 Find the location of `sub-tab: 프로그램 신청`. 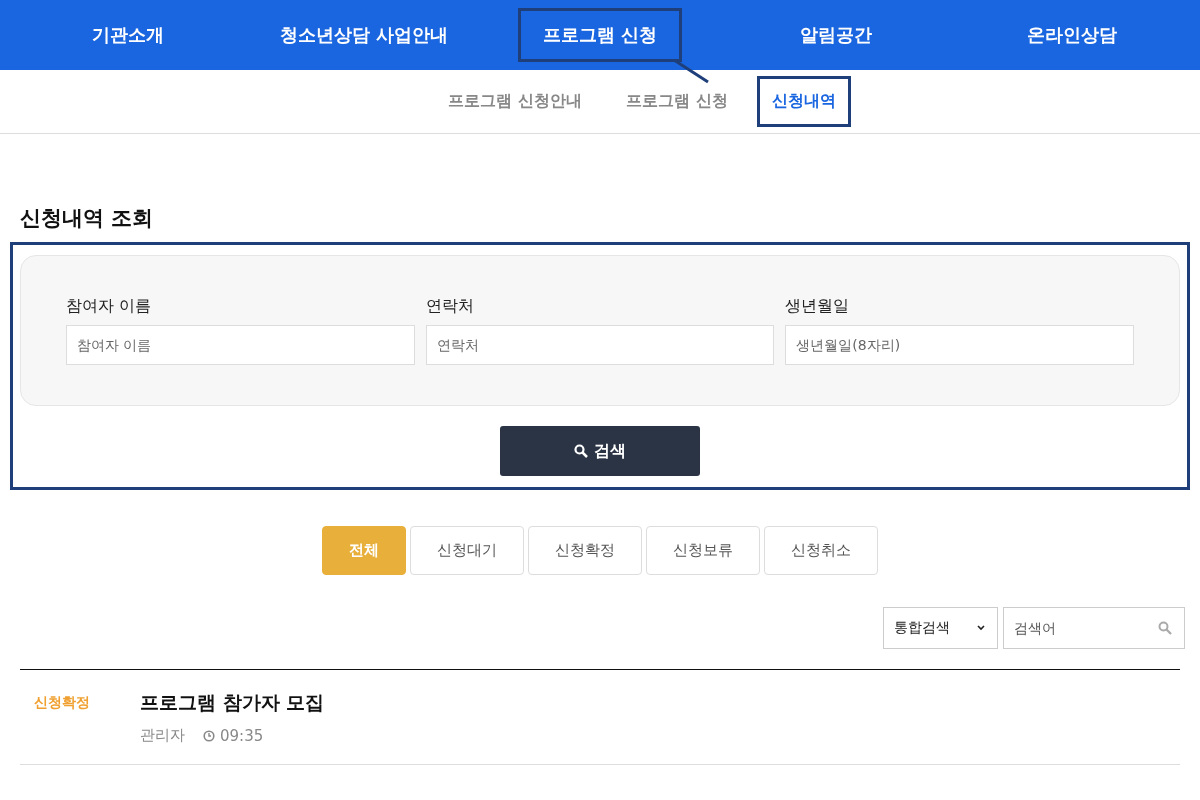

sub-tab: 프로그램 신청 is located at coordinates (677, 101).